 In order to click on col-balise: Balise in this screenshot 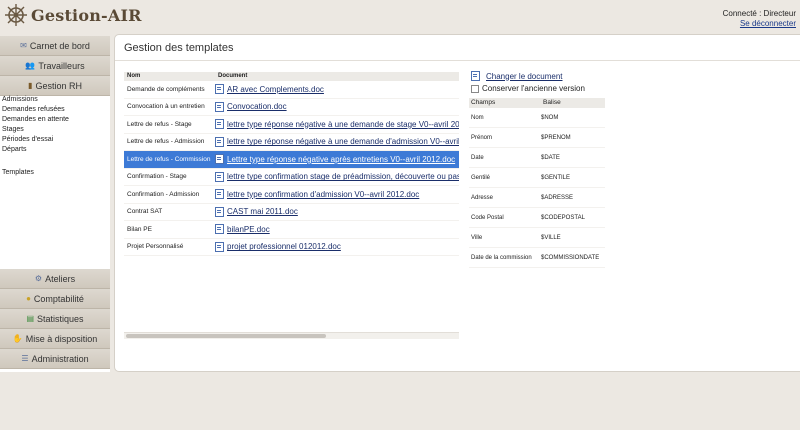, I will do `click(551, 103)`.